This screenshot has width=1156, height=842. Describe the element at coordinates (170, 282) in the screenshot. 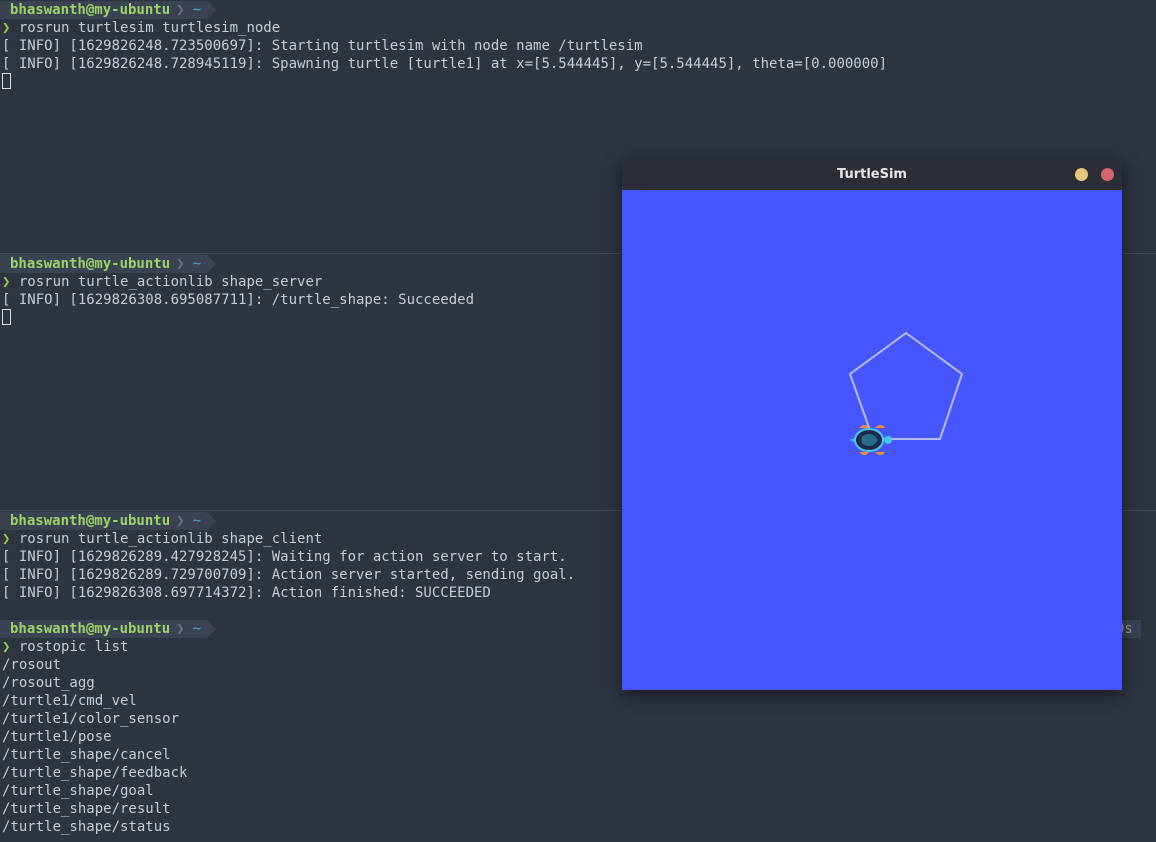

I see `command-text: rosrun turtle_actionlib shape_server` at that location.